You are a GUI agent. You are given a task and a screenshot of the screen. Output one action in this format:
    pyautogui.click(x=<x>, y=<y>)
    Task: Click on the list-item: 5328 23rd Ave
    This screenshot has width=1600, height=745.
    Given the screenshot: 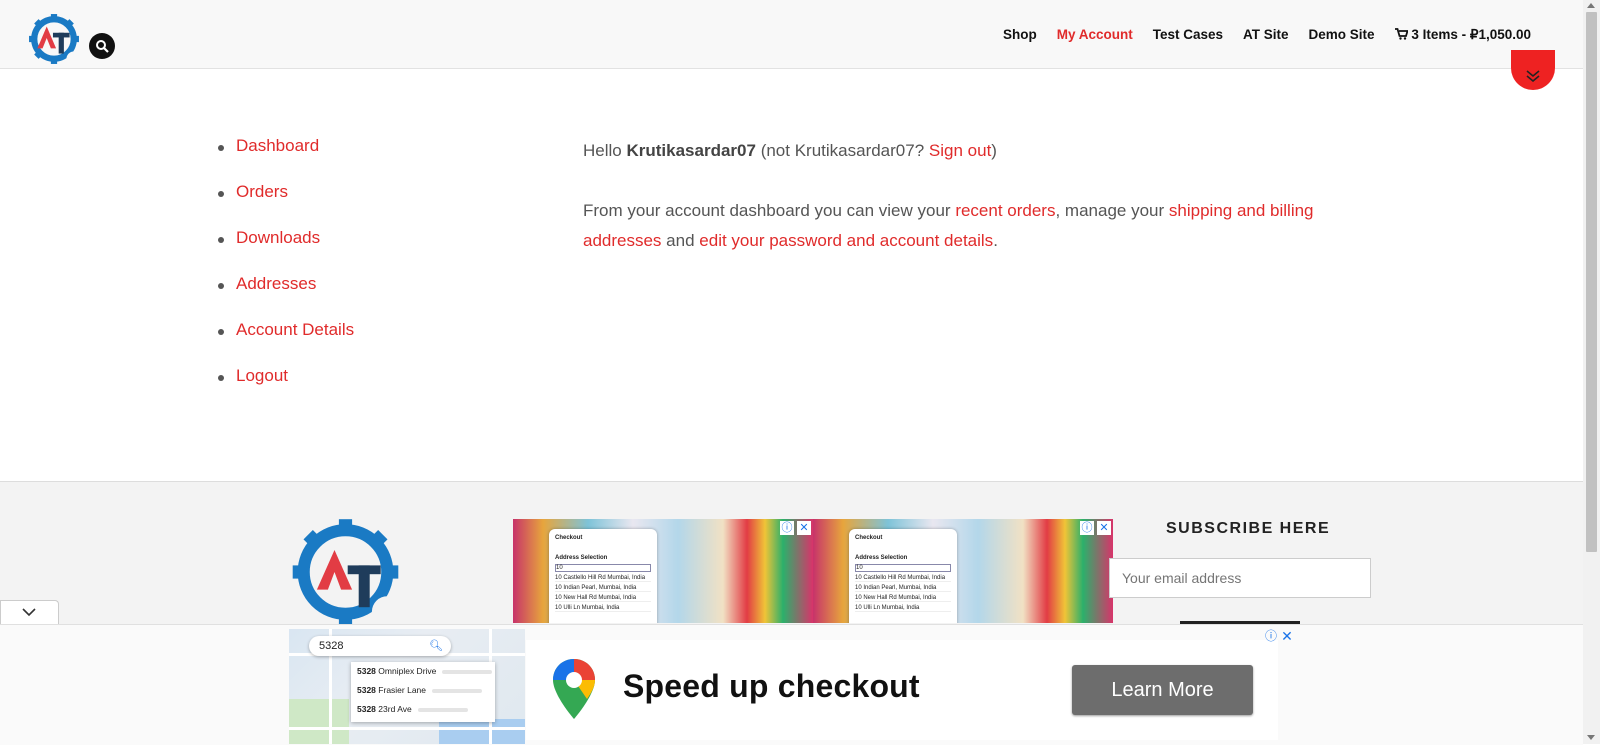 What is the action you would take?
    pyautogui.click(x=423, y=709)
    